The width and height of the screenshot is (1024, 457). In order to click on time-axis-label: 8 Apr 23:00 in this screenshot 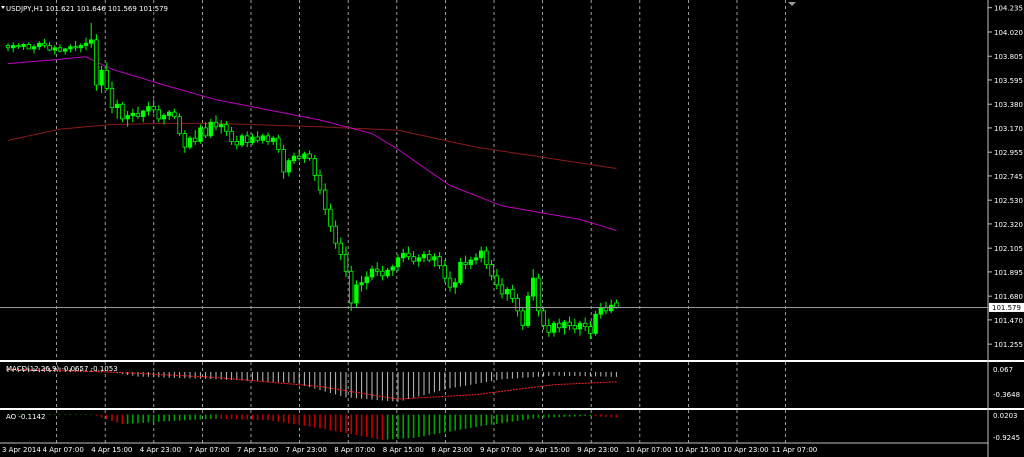, I will do `click(451, 450)`.